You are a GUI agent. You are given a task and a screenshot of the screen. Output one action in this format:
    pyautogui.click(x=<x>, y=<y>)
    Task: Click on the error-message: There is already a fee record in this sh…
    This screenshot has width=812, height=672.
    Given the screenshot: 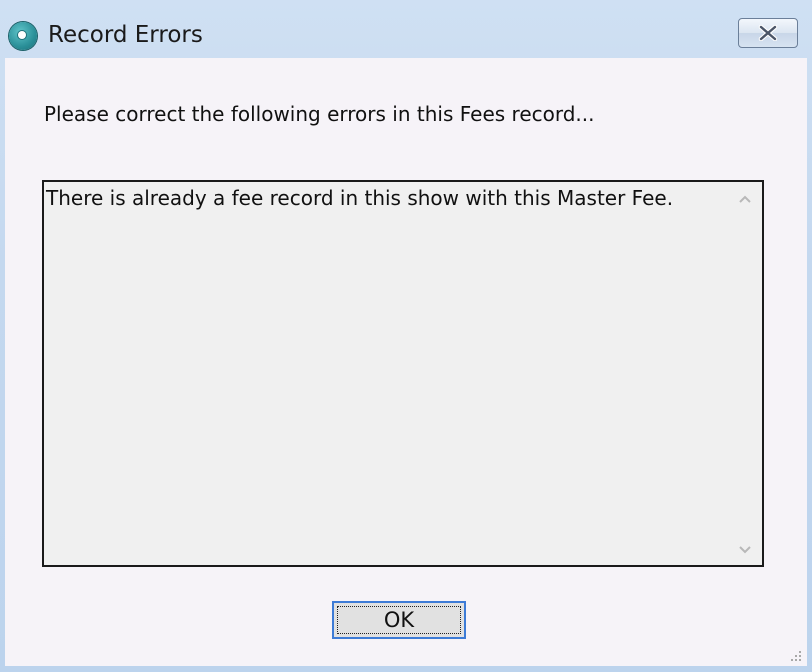 What is the action you would take?
    pyautogui.click(x=360, y=198)
    